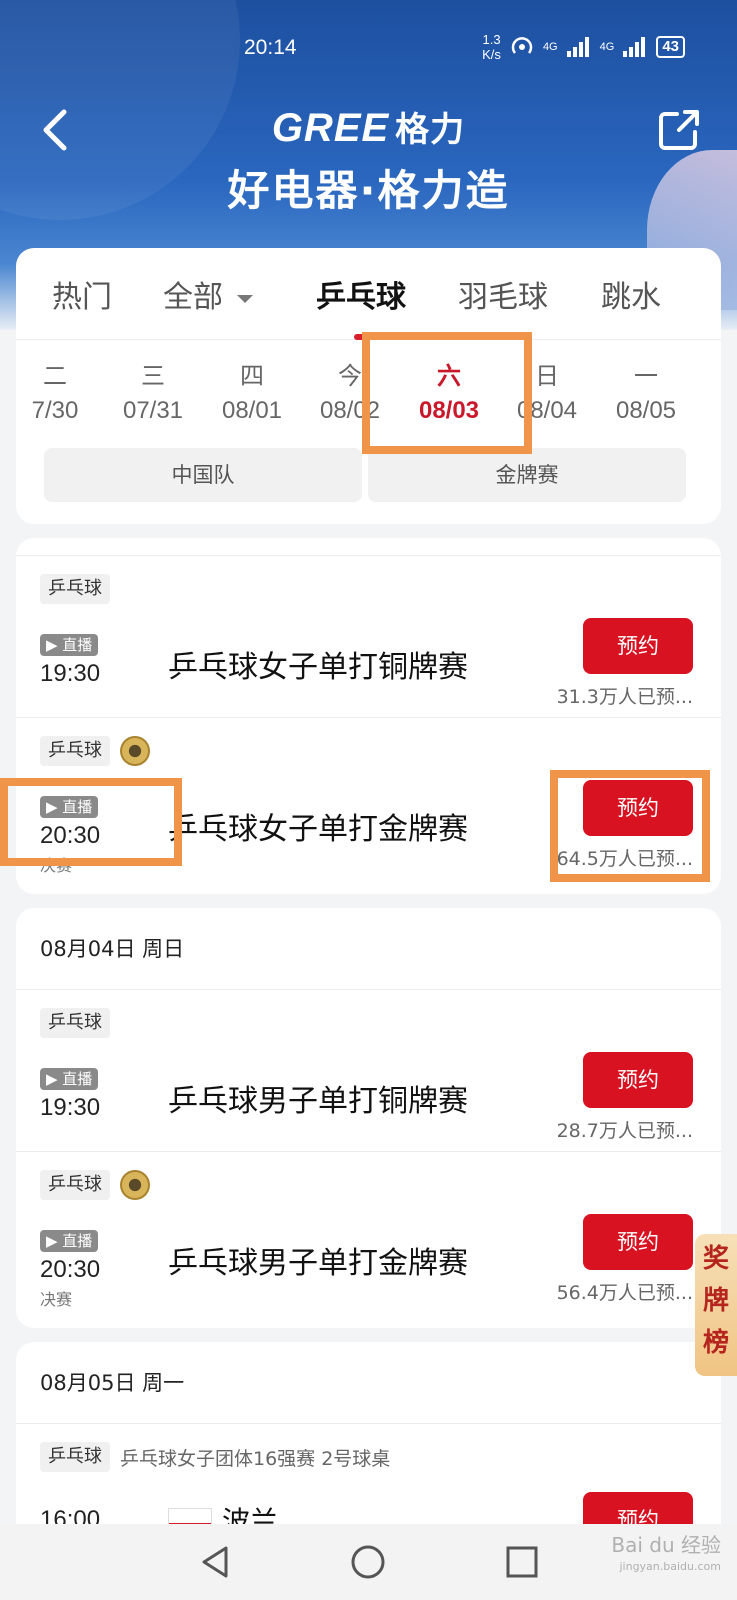 This screenshot has height=1600, width=737. I want to click on signal-label-1: 4G, so click(550, 47).